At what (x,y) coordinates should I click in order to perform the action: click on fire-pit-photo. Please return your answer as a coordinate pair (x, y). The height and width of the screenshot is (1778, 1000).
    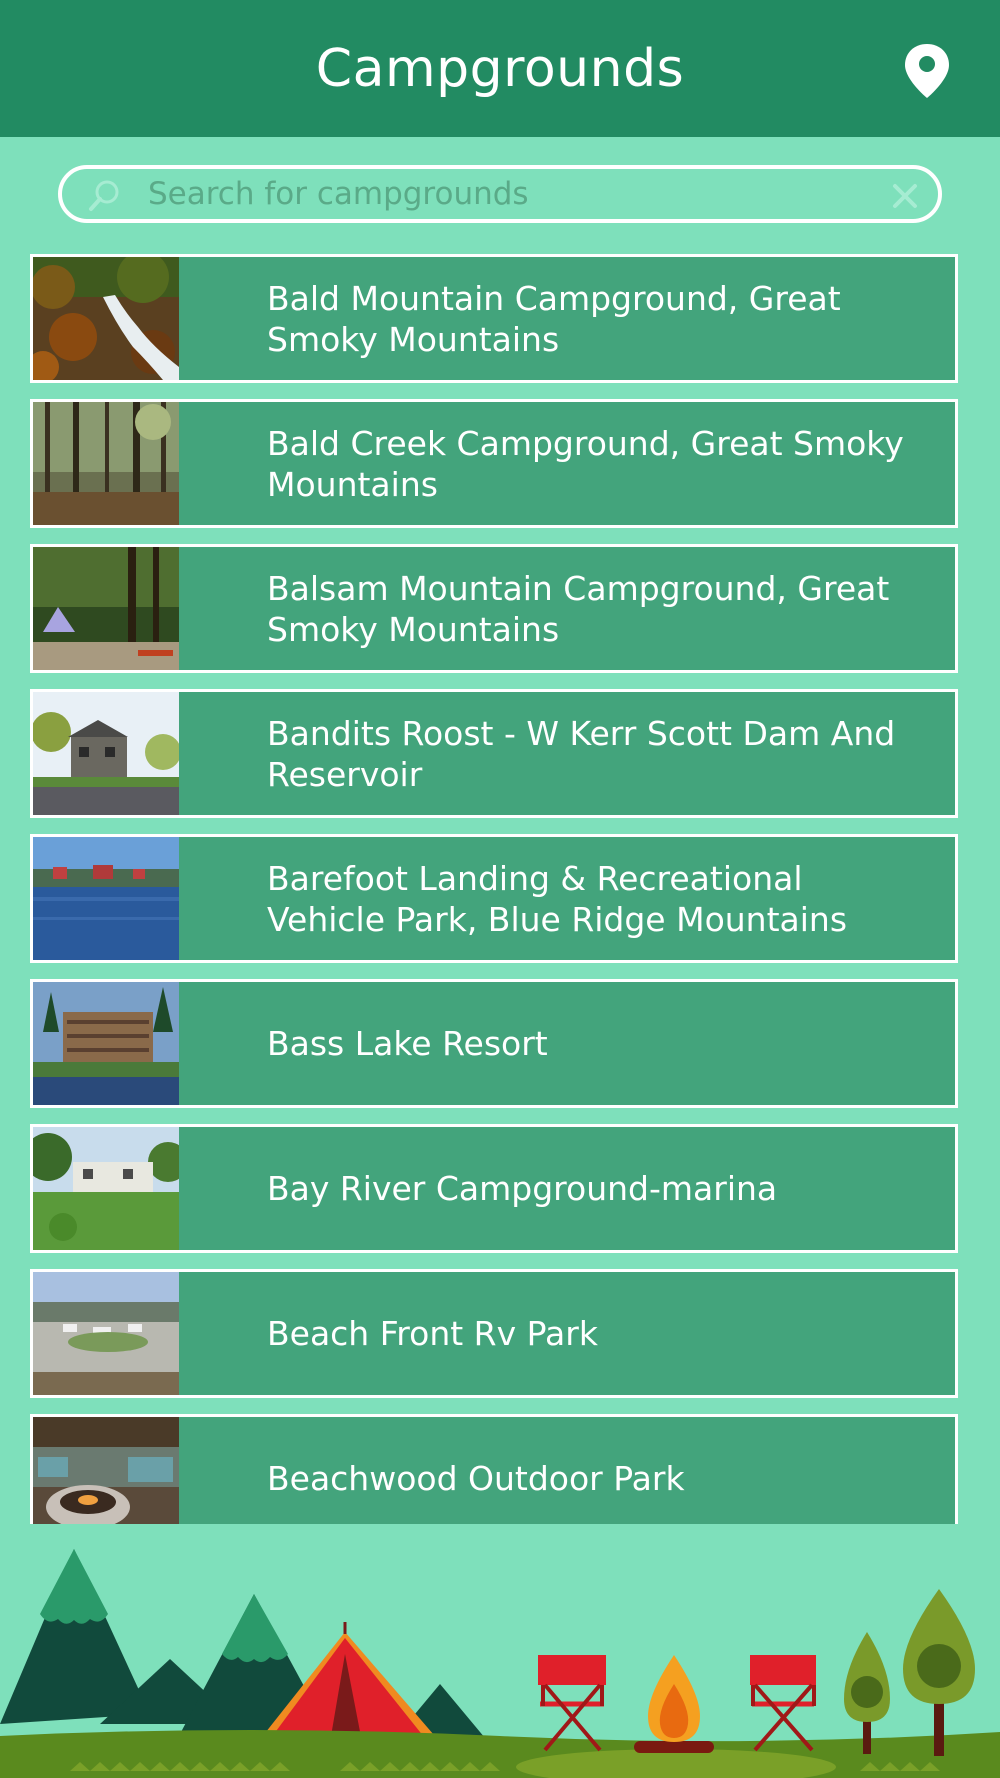
    Looking at the image, I should click on (106, 1470).